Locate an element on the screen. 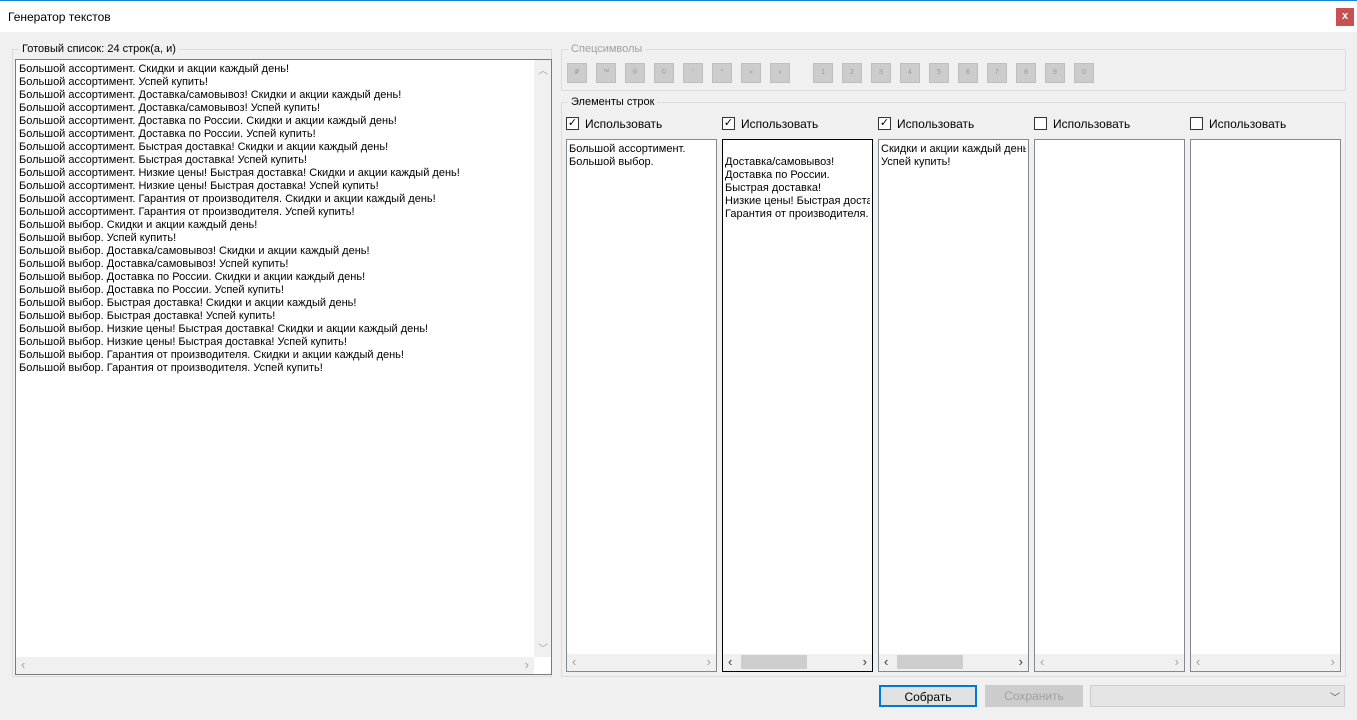  special-symbols-group: Спецсимволы ₽ ™ ® © ' ° « » 1 2 3 4 5 6 7 8 9 0 is located at coordinates (953, 67).